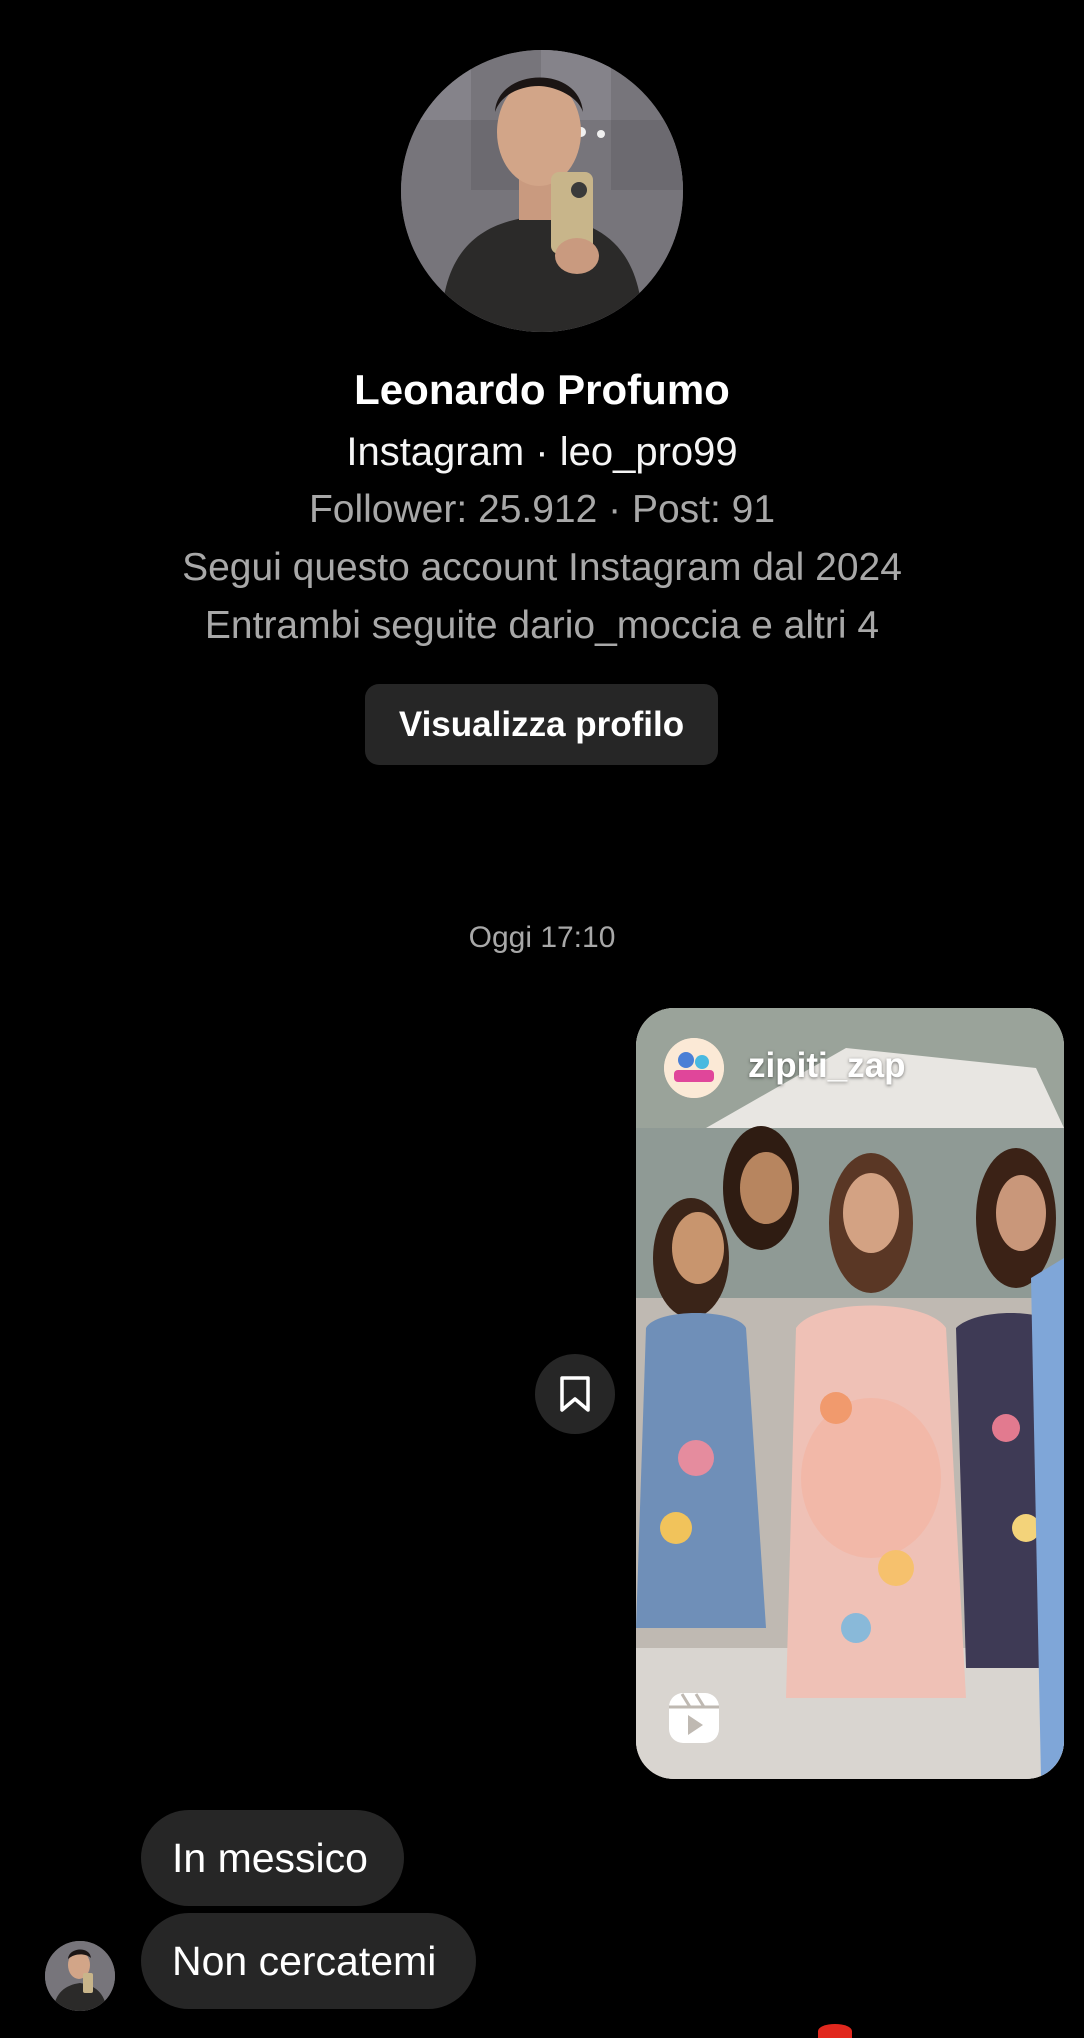  I want to click on heart-icon, so click(835, 2031).